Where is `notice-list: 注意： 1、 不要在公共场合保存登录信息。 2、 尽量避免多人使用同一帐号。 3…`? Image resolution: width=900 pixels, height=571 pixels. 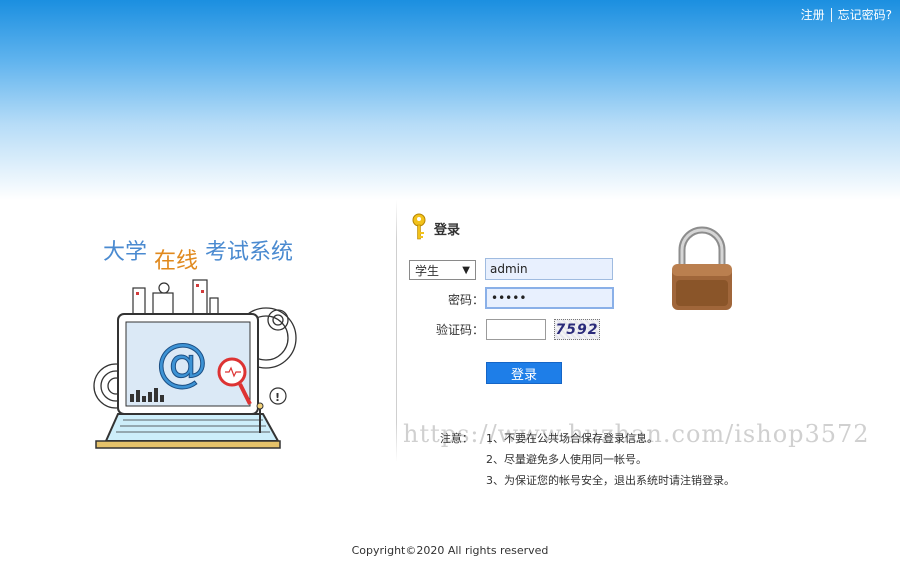 notice-list: 注意： 1、 不要在公共场合保存登录信息。 2、 尽量避免多人使用同一帐号。 3… is located at coordinates (587, 459).